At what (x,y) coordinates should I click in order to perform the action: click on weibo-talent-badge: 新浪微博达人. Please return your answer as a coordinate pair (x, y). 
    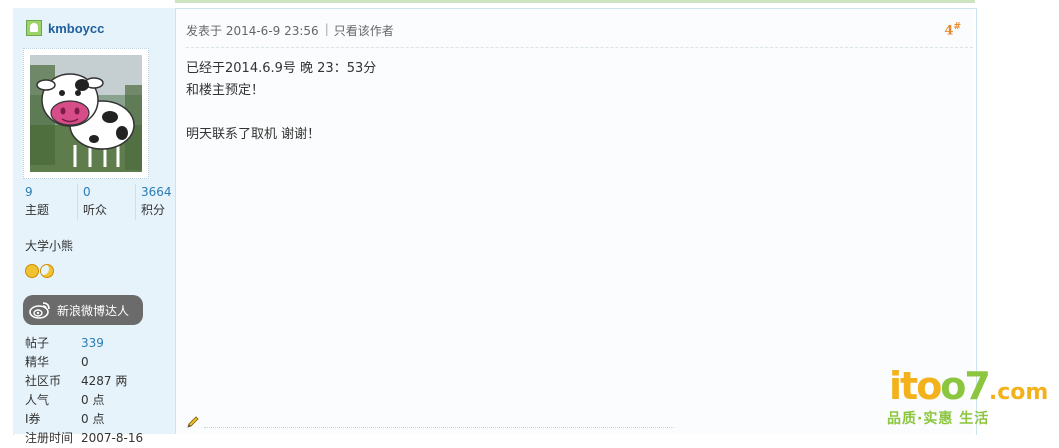
    Looking at the image, I should click on (83, 310).